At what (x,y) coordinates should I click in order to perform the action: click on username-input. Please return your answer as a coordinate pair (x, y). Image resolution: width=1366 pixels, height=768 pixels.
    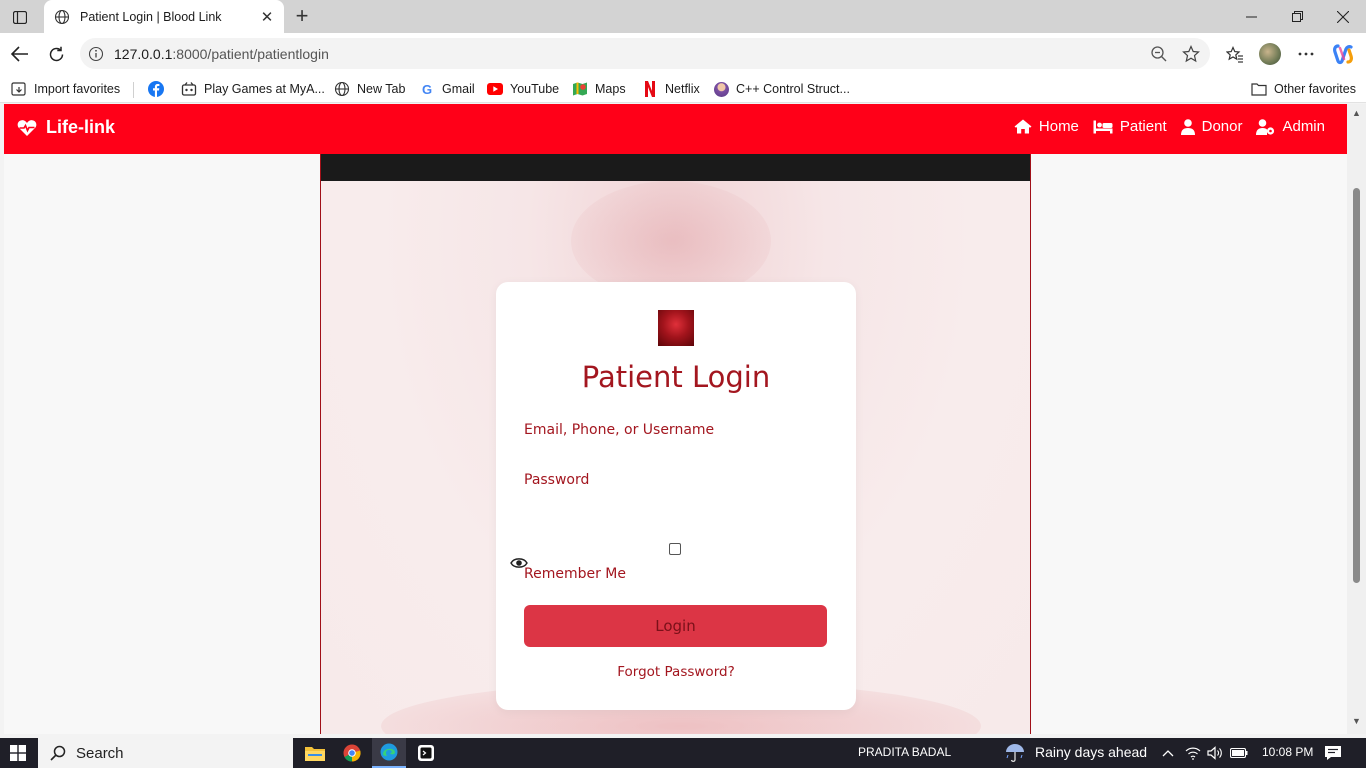
    Looking at the image, I should click on (676, 452).